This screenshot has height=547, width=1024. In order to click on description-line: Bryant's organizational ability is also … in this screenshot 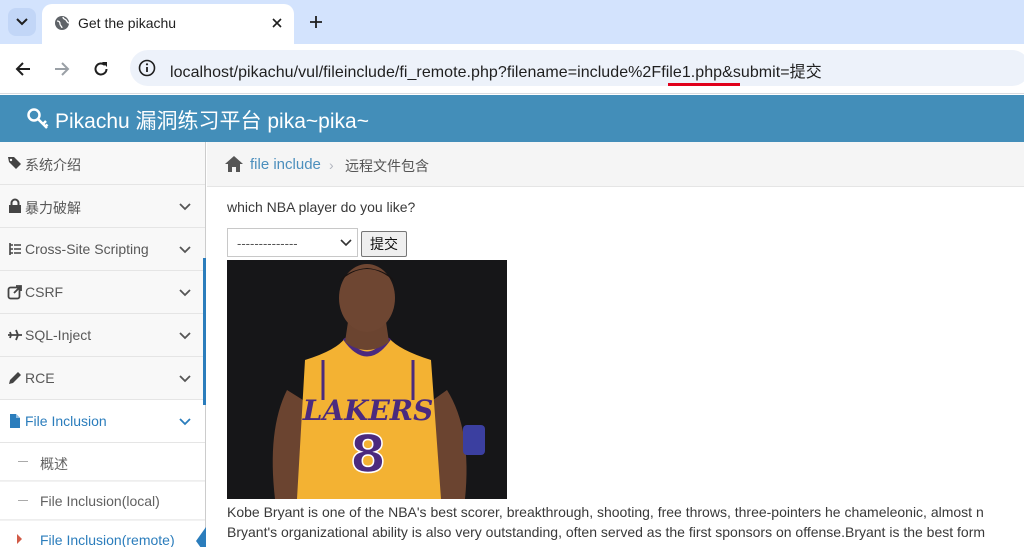, I will do `click(606, 532)`.